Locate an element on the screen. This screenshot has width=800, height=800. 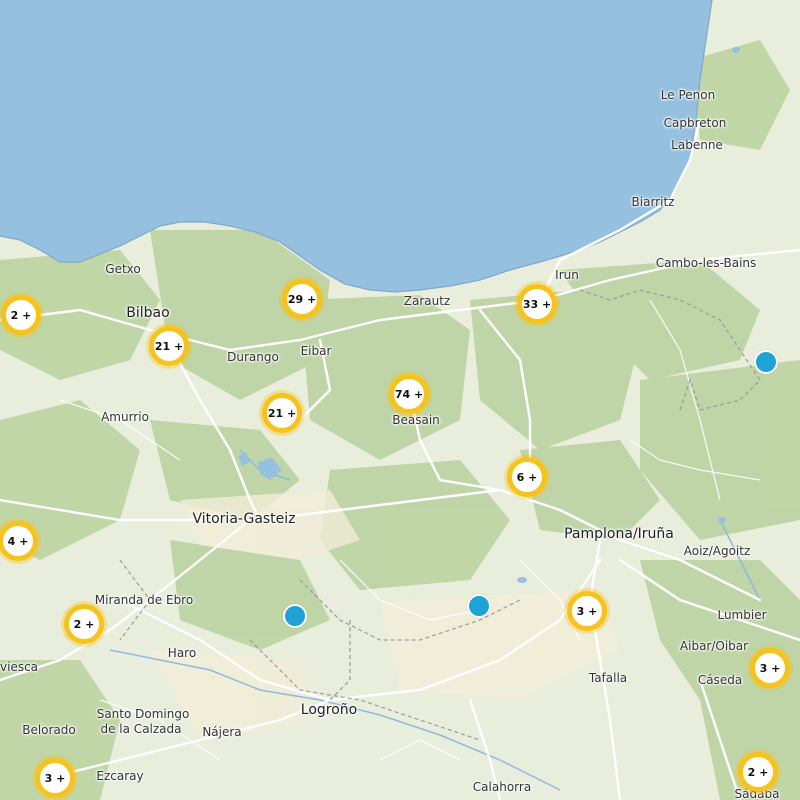
place-label-haro: Haro is located at coordinates (182, 653).